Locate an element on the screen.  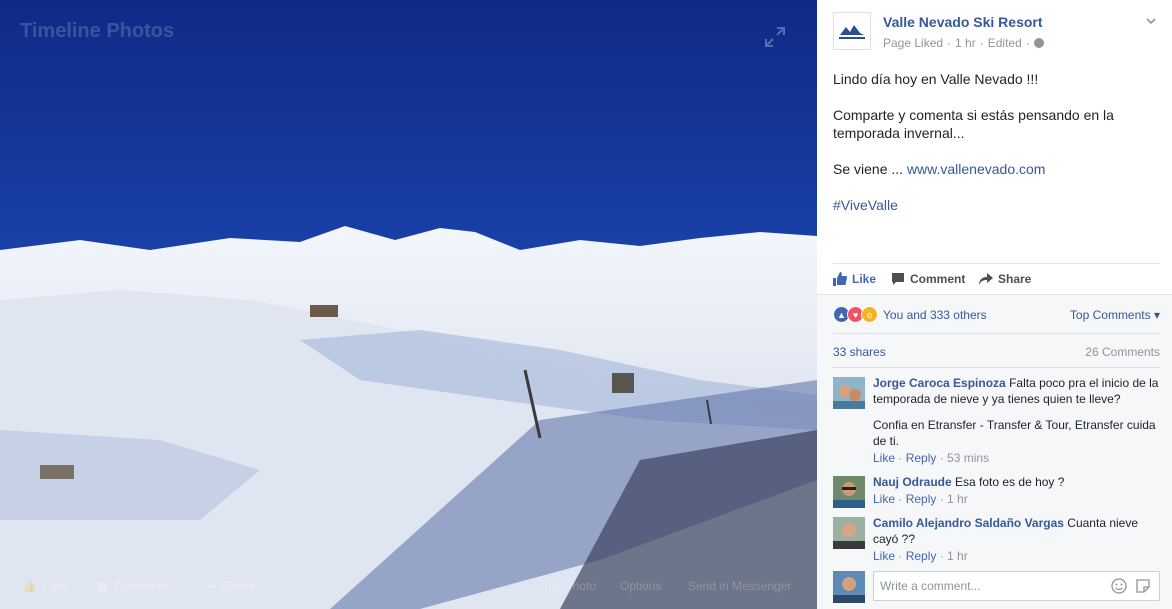
share-button: Share is located at coordinates (1005, 279).